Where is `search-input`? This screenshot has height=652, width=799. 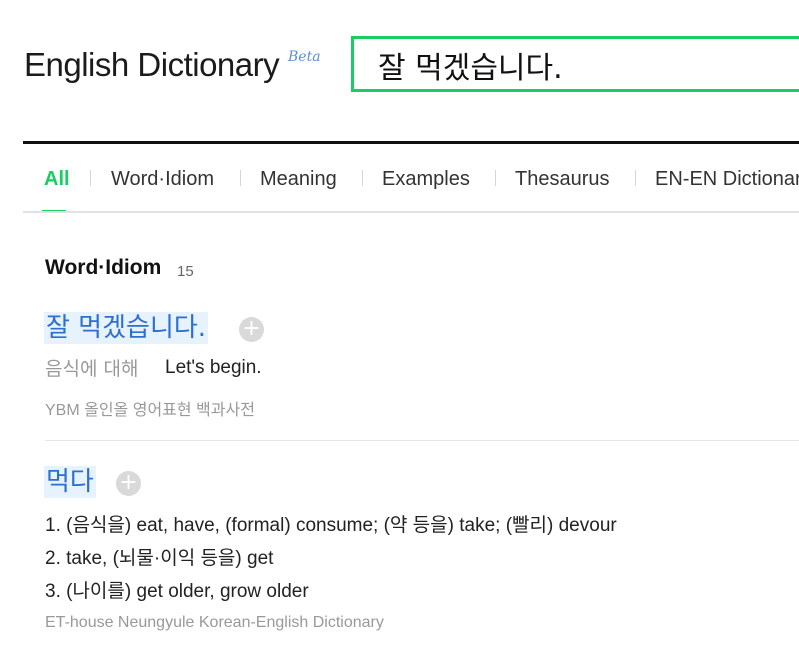 search-input is located at coordinates (588, 65).